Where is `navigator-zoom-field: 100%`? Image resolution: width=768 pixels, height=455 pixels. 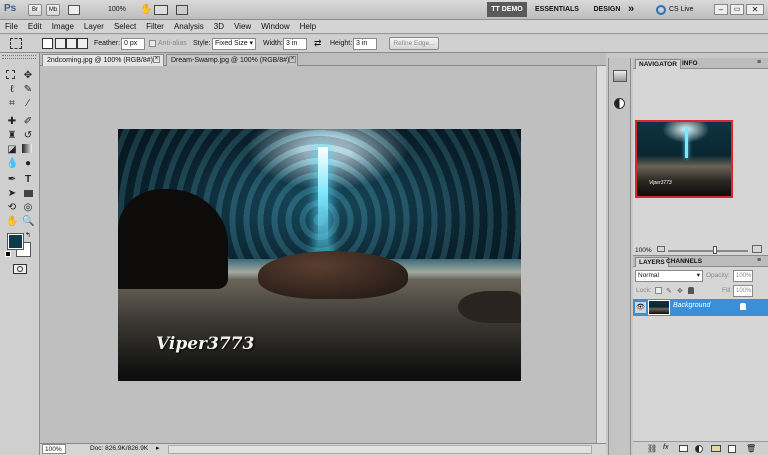
navigator-zoom-field: 100% is located at coordinates (643, 250).